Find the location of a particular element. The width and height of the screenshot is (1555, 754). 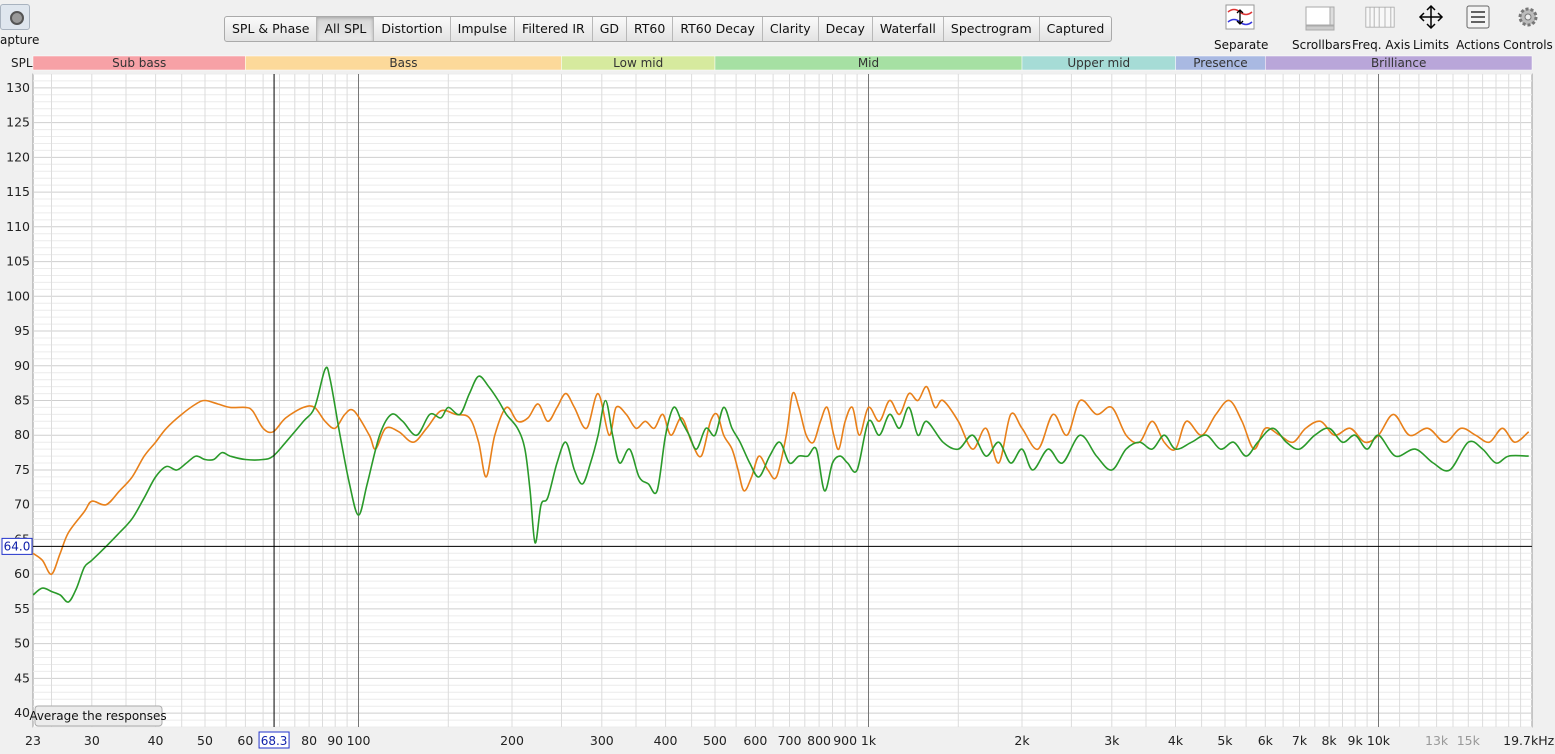

y-tick-label: 95 is located at coordinates (22, 330).